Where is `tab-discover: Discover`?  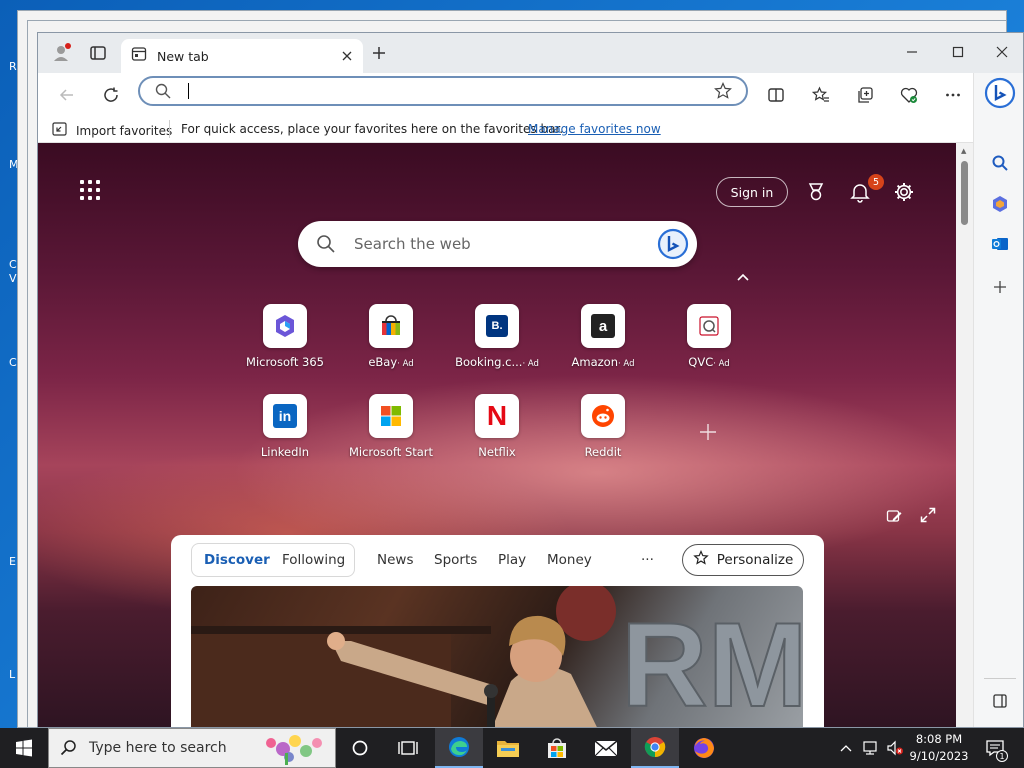 tab-discover: Discover is located at coordinates (237, 560).